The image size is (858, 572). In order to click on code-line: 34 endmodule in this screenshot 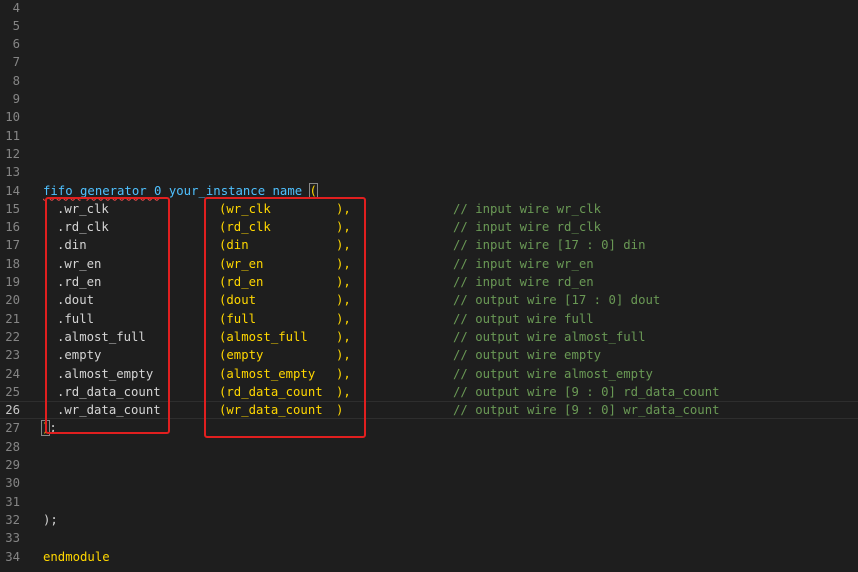, I will do `click(429, 557)`.